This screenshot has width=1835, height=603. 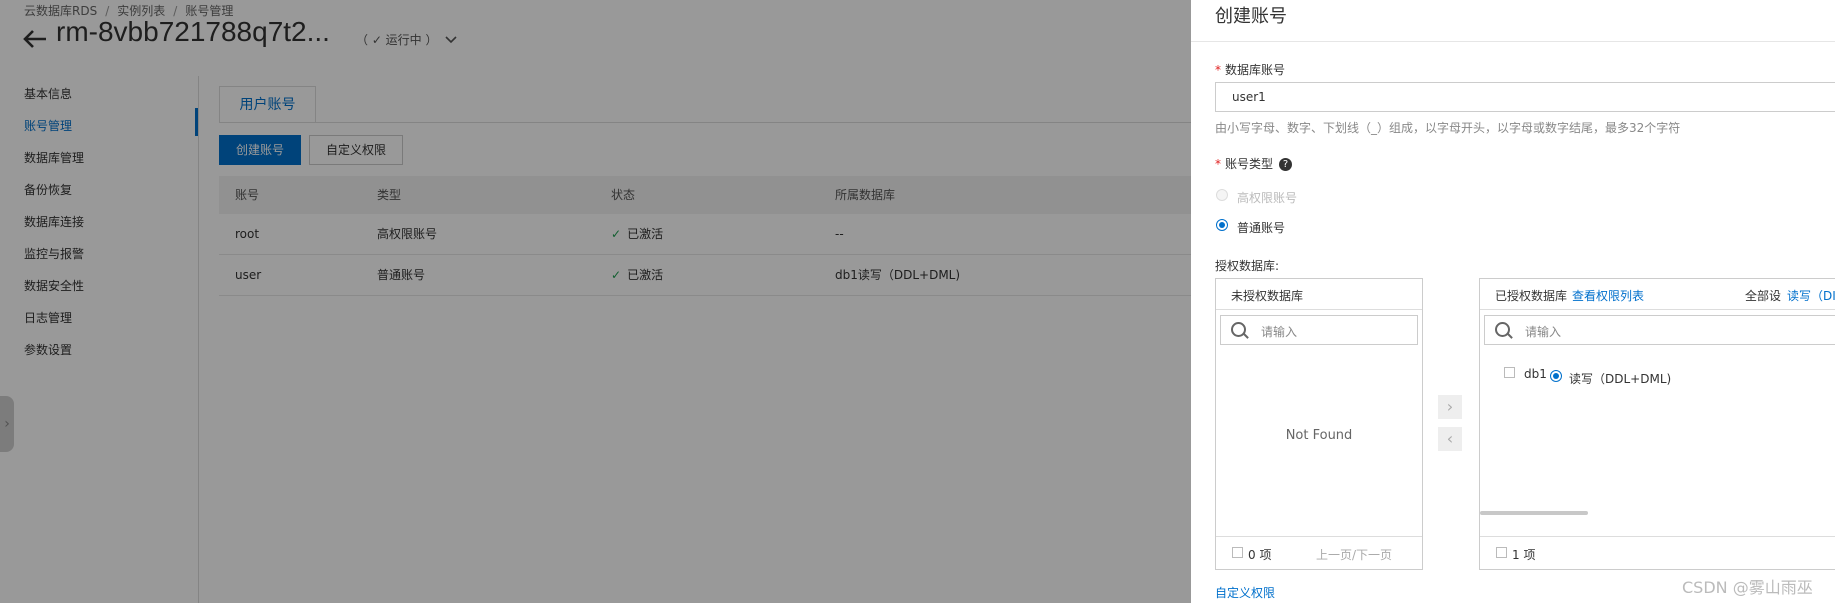 I want to click on account-type-label: * 账号类型?, so click(x=1254, y=163).